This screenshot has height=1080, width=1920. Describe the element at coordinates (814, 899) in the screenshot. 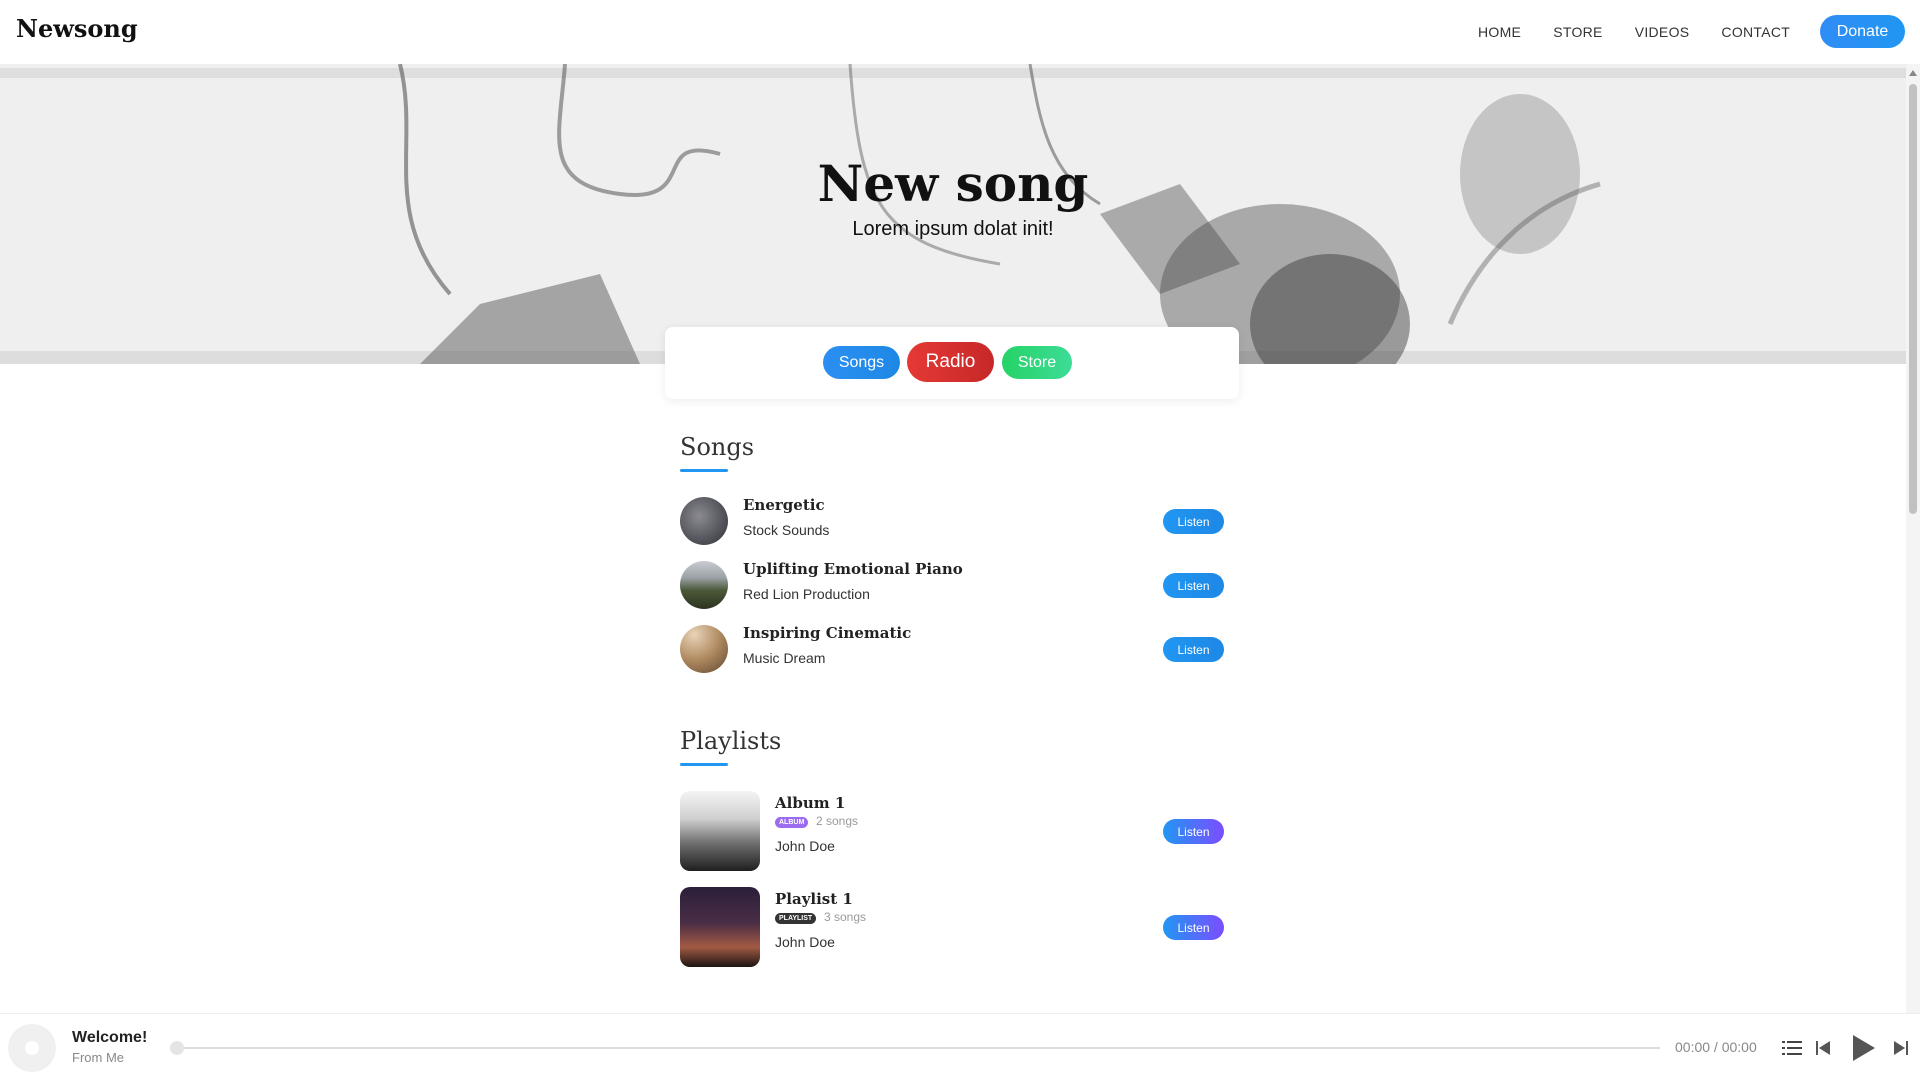

I see `playlist-title: Playlist 1` at that location.